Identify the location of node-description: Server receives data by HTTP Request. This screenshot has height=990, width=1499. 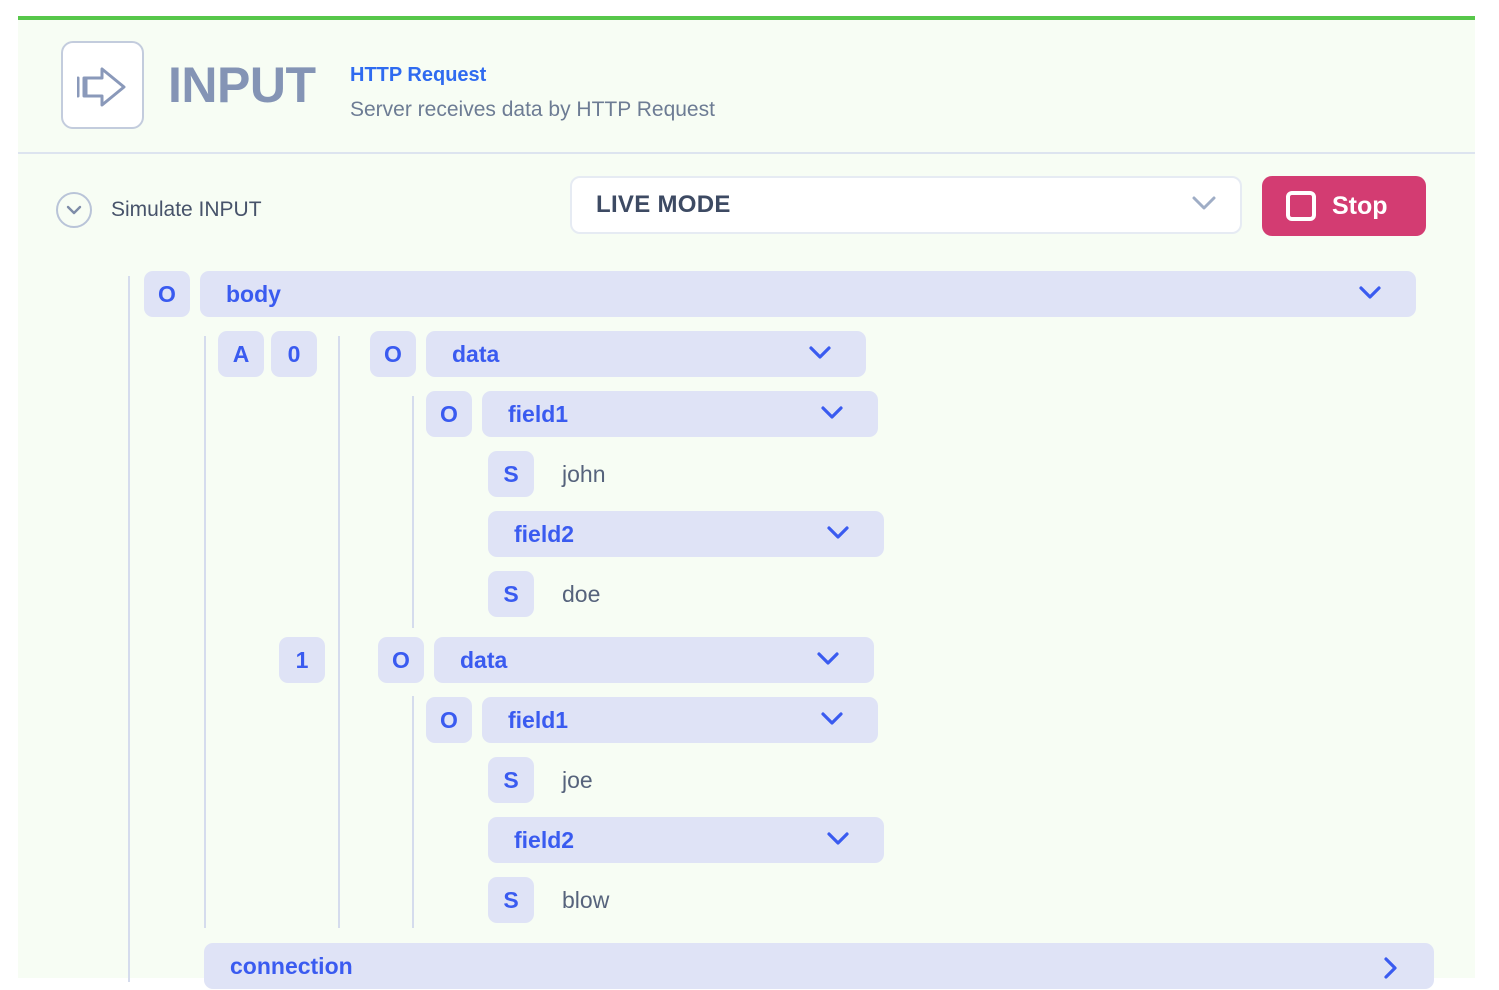
(532, 109).